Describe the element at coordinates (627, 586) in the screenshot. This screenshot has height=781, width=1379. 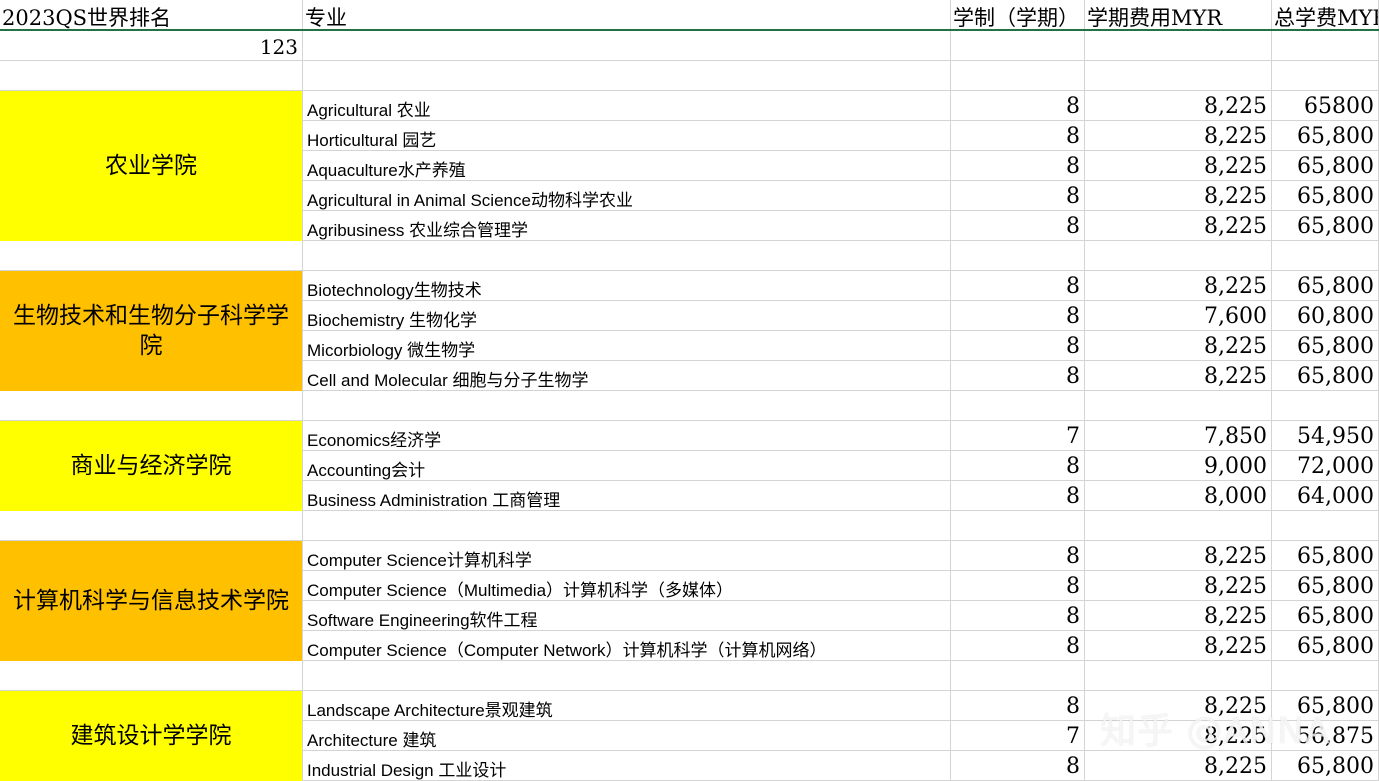
I see `major-cell: Computer Science（Multimedia）计算机科学（多媒体）` at that location.